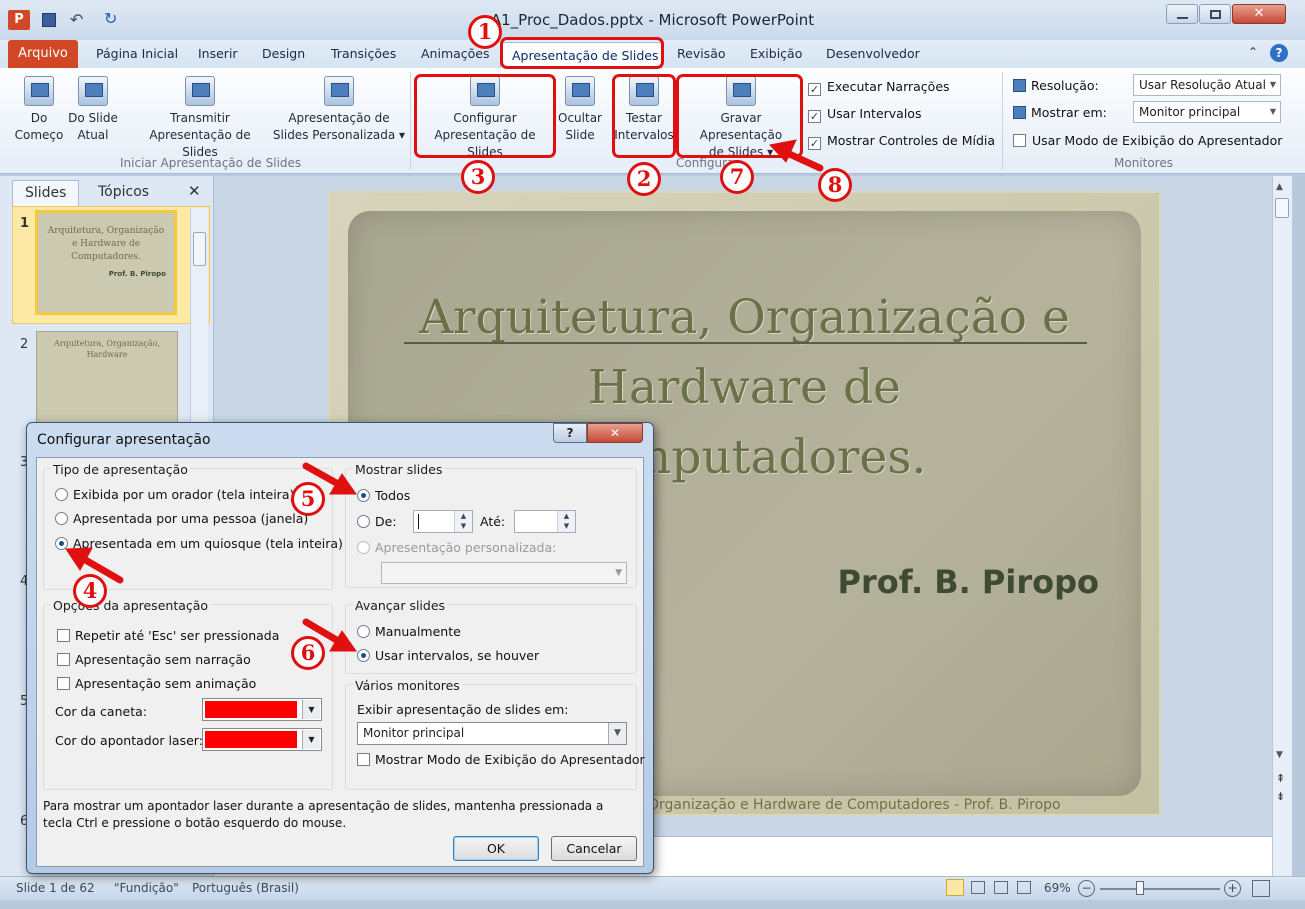 This screenshot has height=909, width=1305. Describe the element at coordinates (504, 573) in the screenshot. I see `personalizada-select: ▼` at that location.